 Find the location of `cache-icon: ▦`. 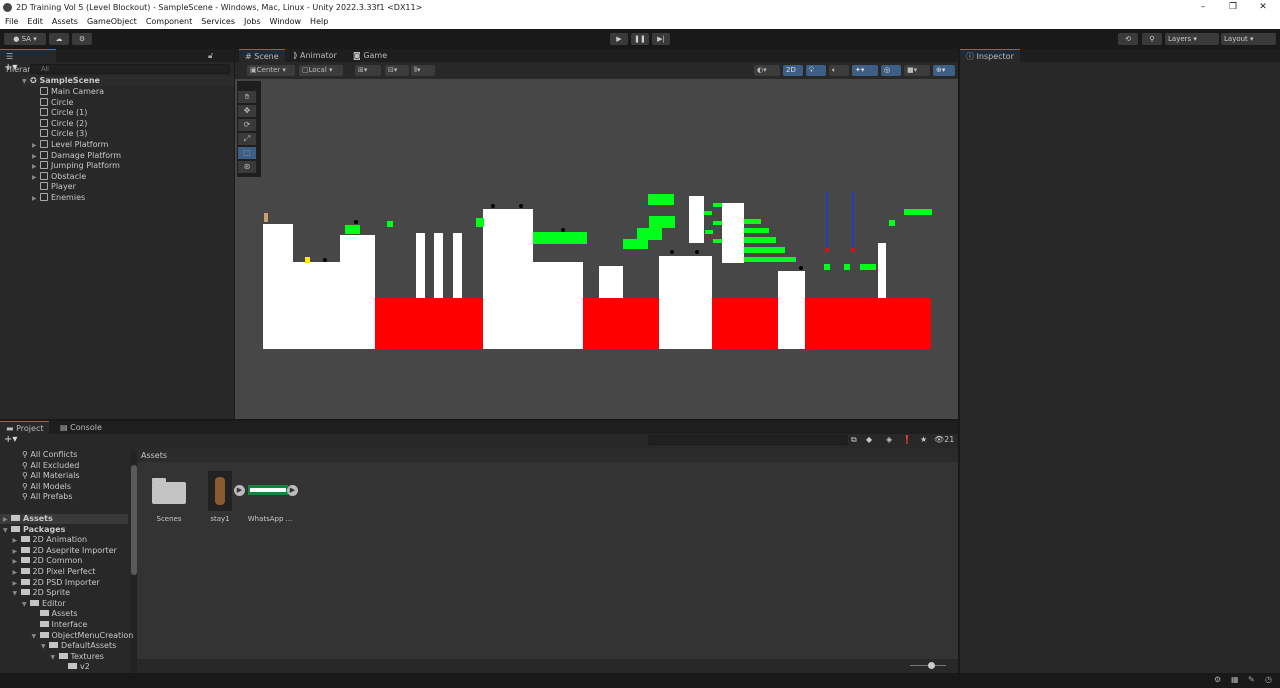

cache-icon: ▦ is located at coordinates (1235, 679).